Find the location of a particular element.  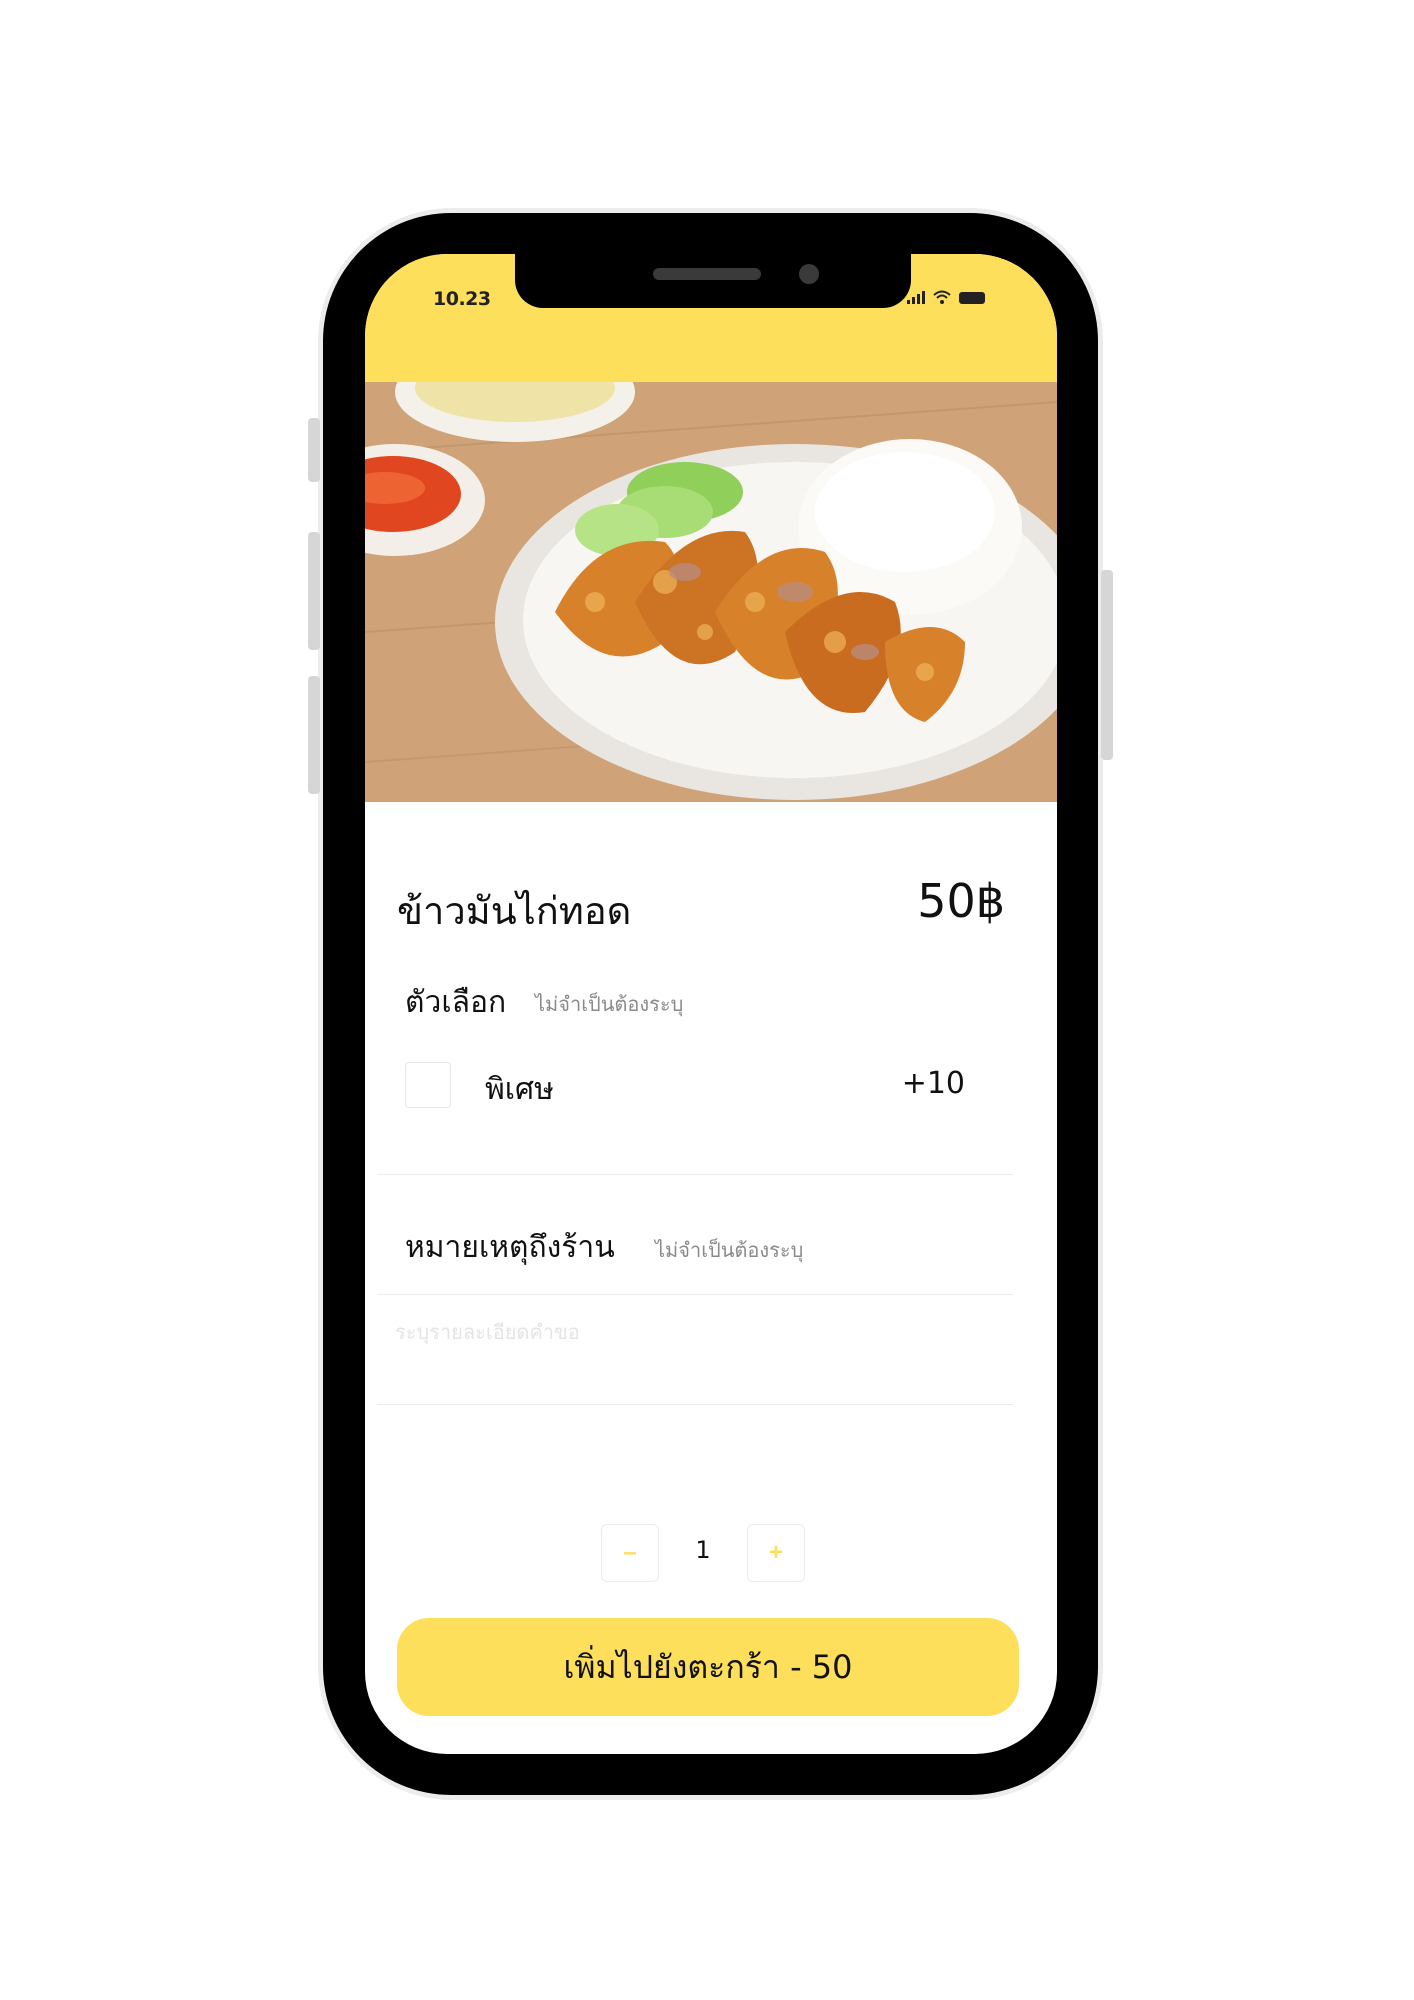

dish-price: 50฿ is located at coordinates (961, 901).